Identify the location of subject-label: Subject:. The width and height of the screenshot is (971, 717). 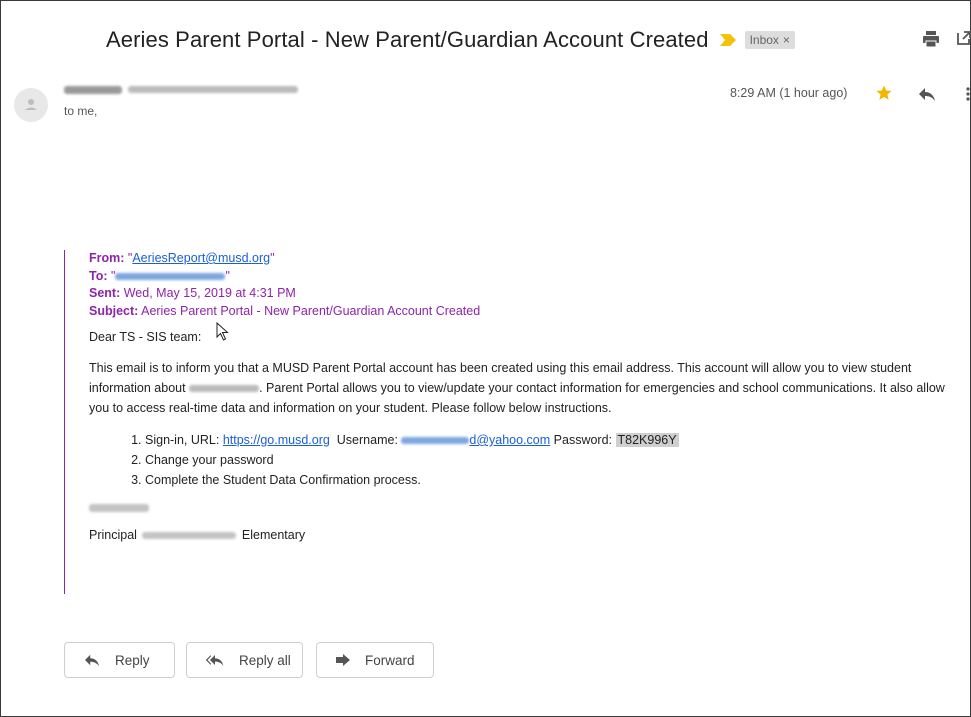
(114, 310).